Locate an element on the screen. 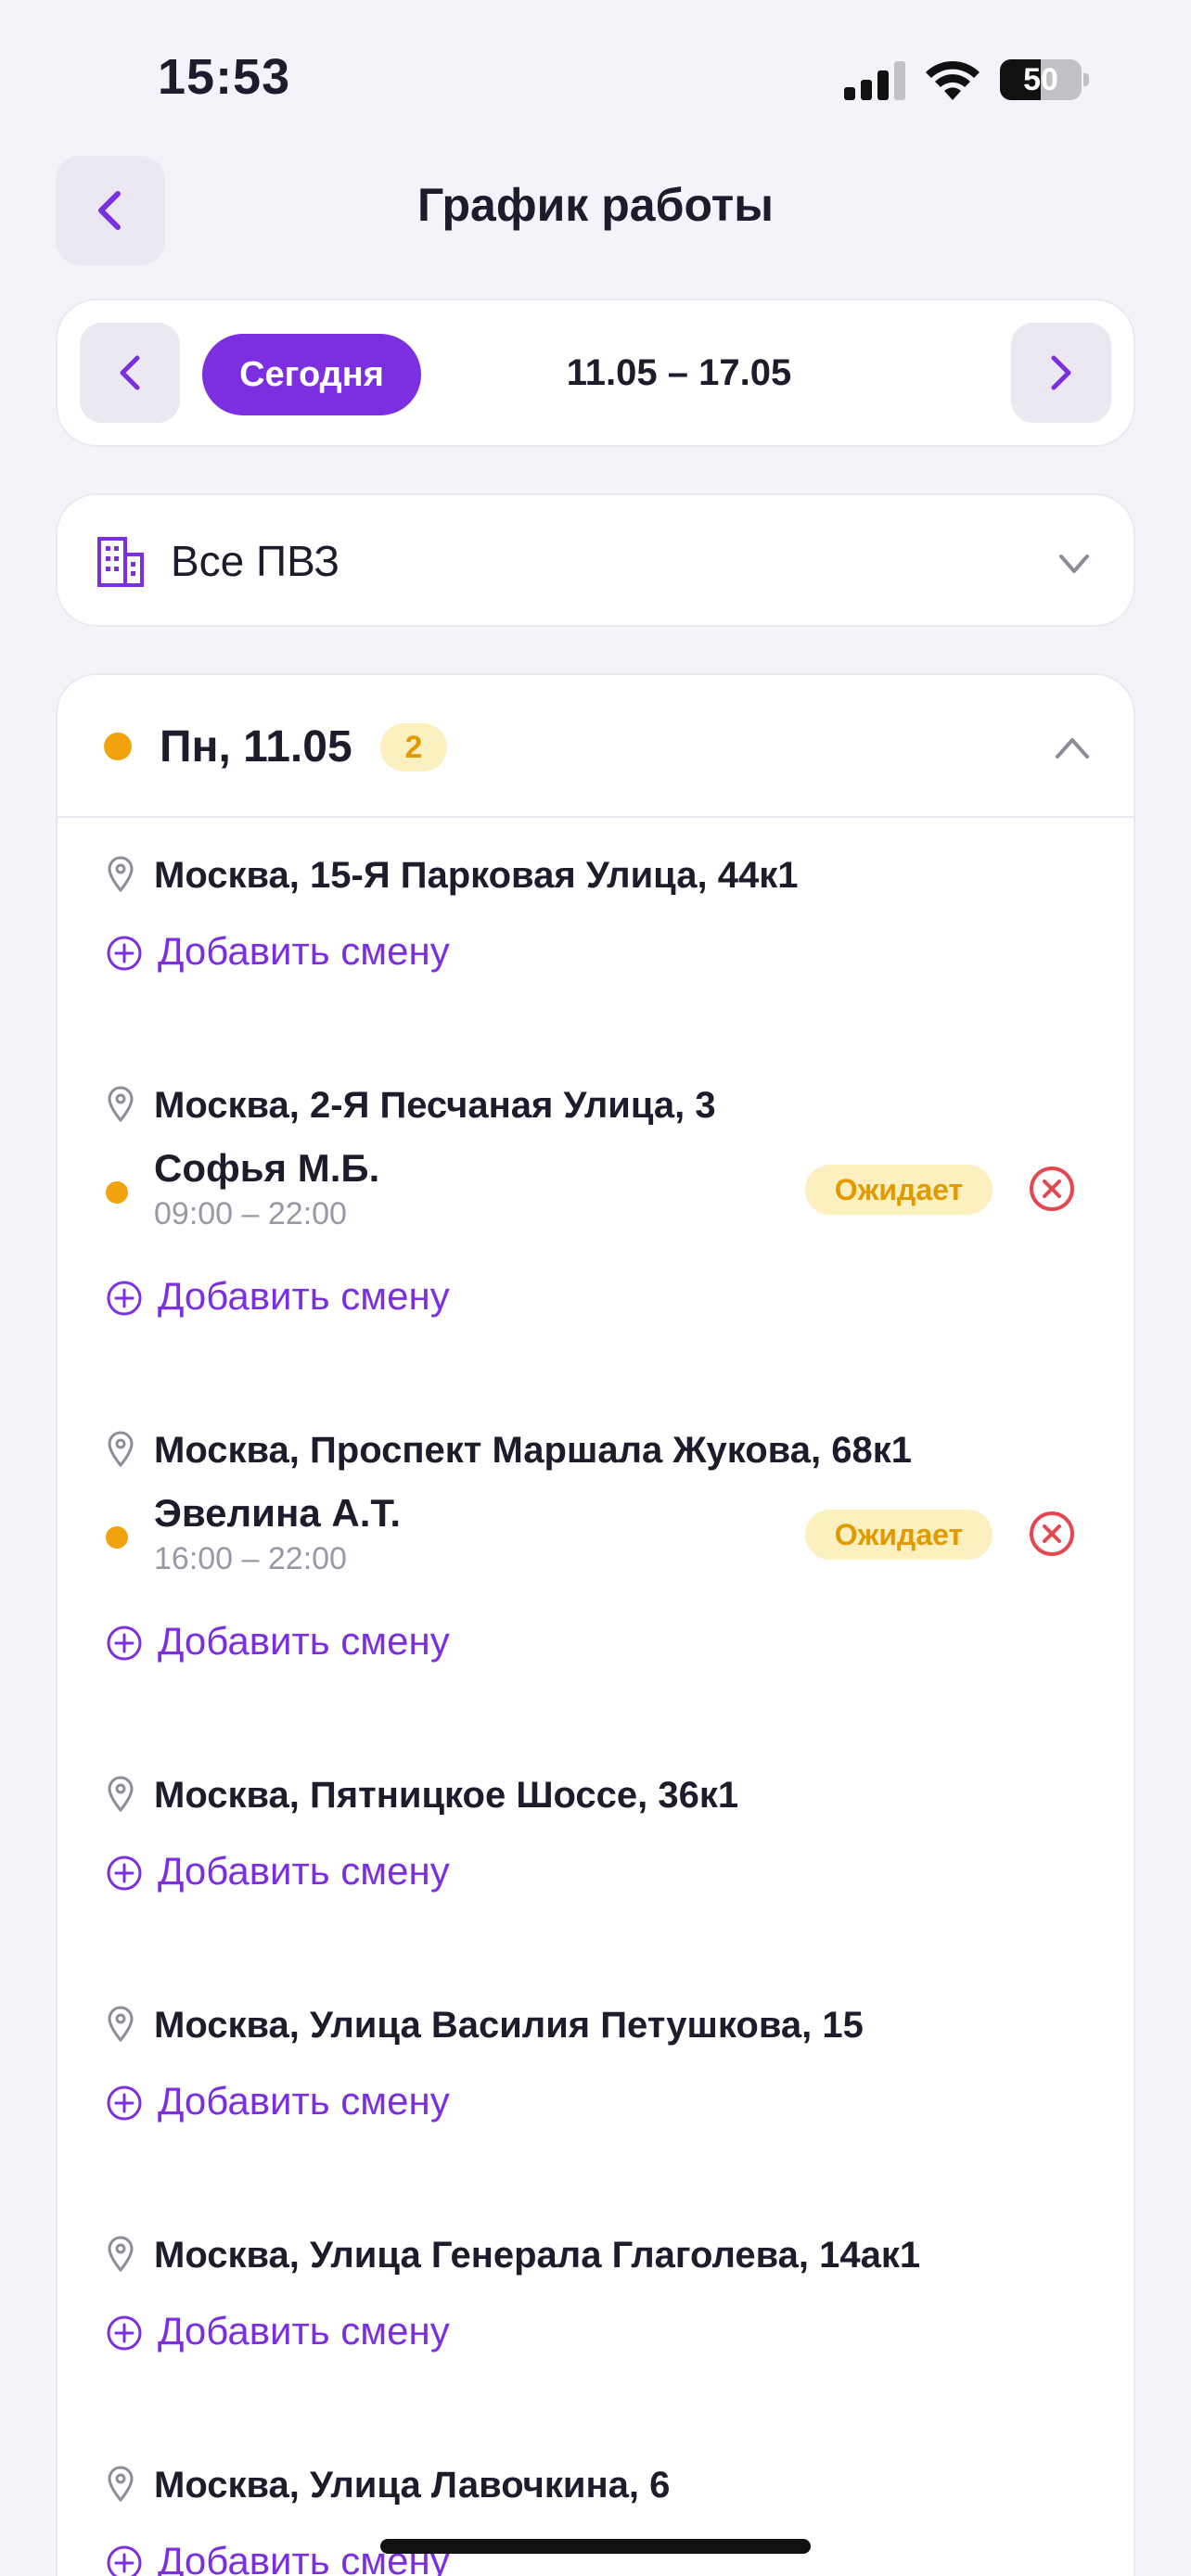 The width and height of the screenshot is (1191, 2576). chevron-right-icon is located at coordinates (1061, 373).